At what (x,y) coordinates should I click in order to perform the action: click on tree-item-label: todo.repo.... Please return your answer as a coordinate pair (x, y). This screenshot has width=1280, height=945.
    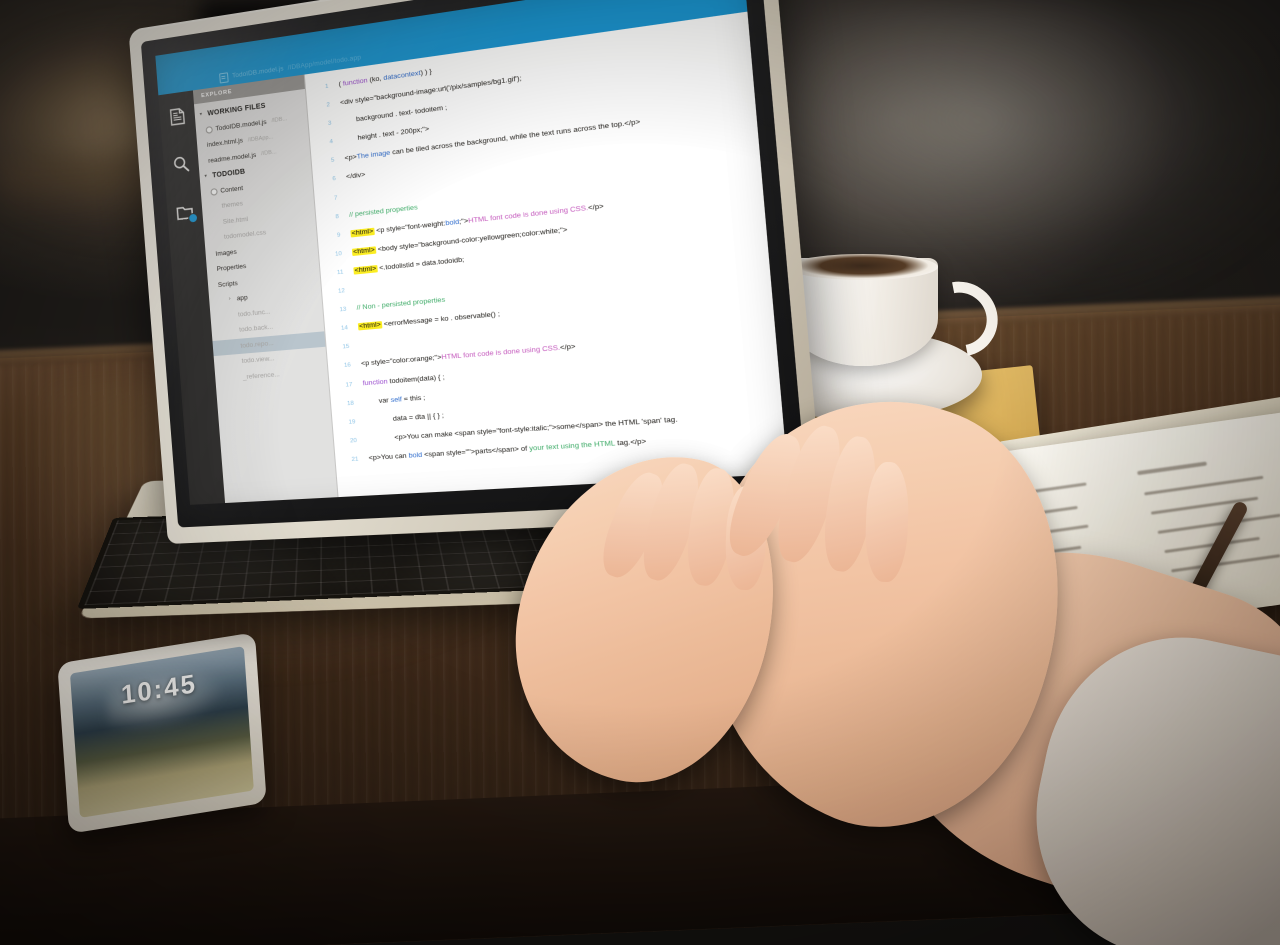
    Looking at the image, I should click on (257, 344).